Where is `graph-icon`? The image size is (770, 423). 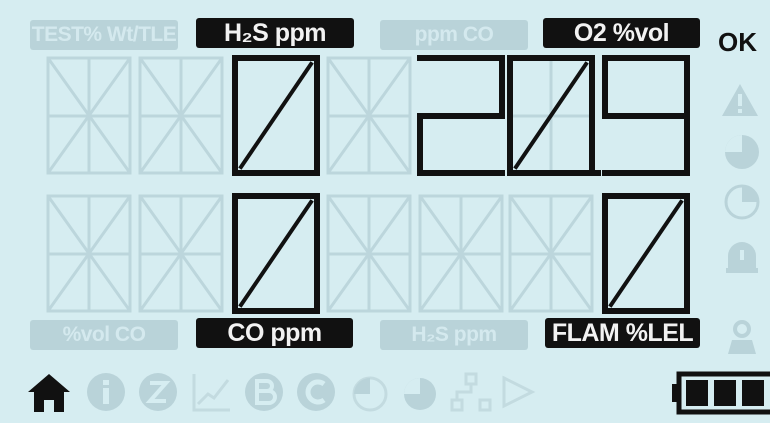 graph-icon is located at coordinates (212, 392).